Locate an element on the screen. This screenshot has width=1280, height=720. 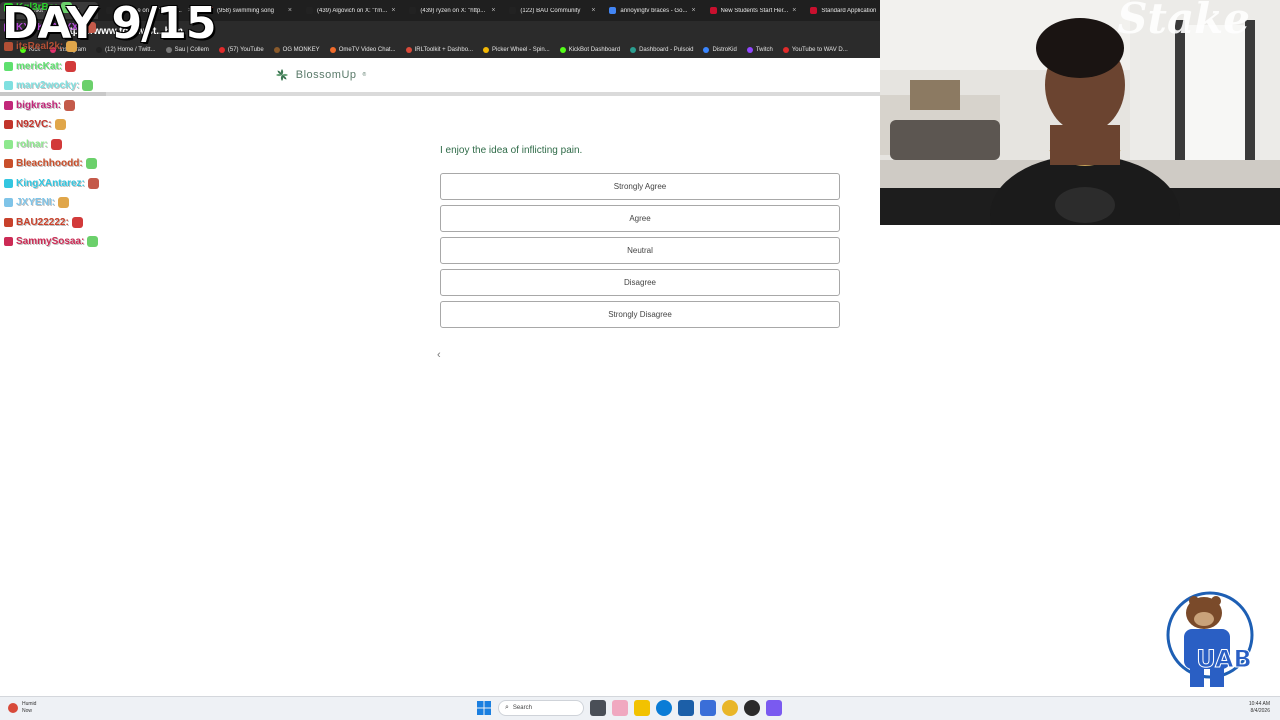
chat-message: bigkrash: is located at coordinates (40, 105).